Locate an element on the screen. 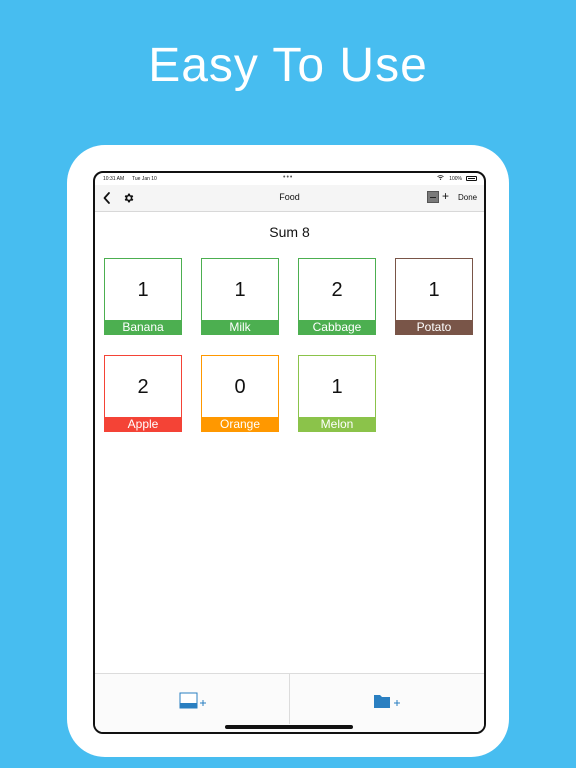 Image resolution: width=576 pixels, height=768 pixels. item-card-banana: 1 Banana is located at coordinates (143, 296).